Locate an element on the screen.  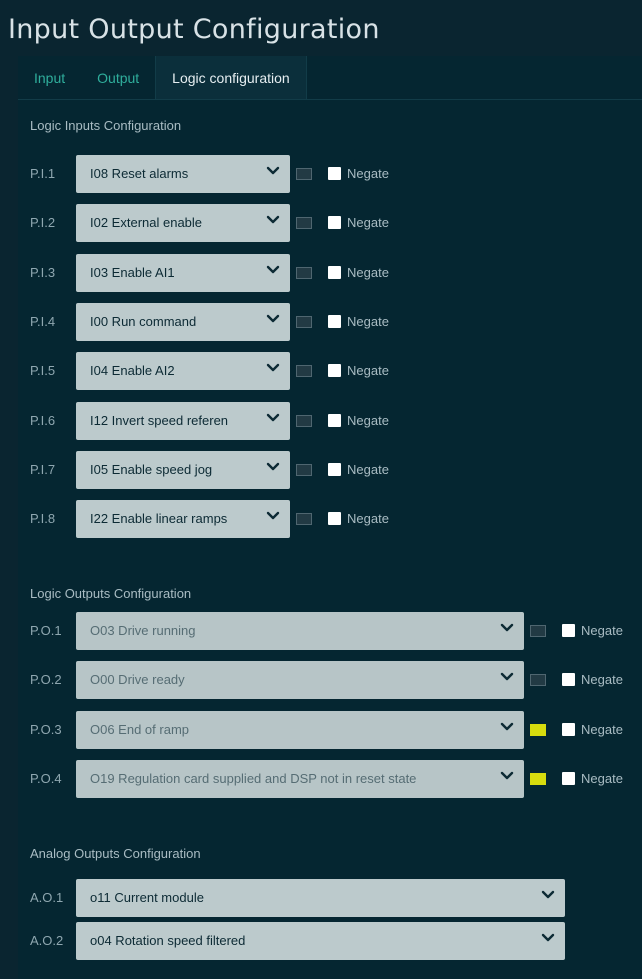
logic_inputs-label: P.I.3 is located at coordinates (43, 272).